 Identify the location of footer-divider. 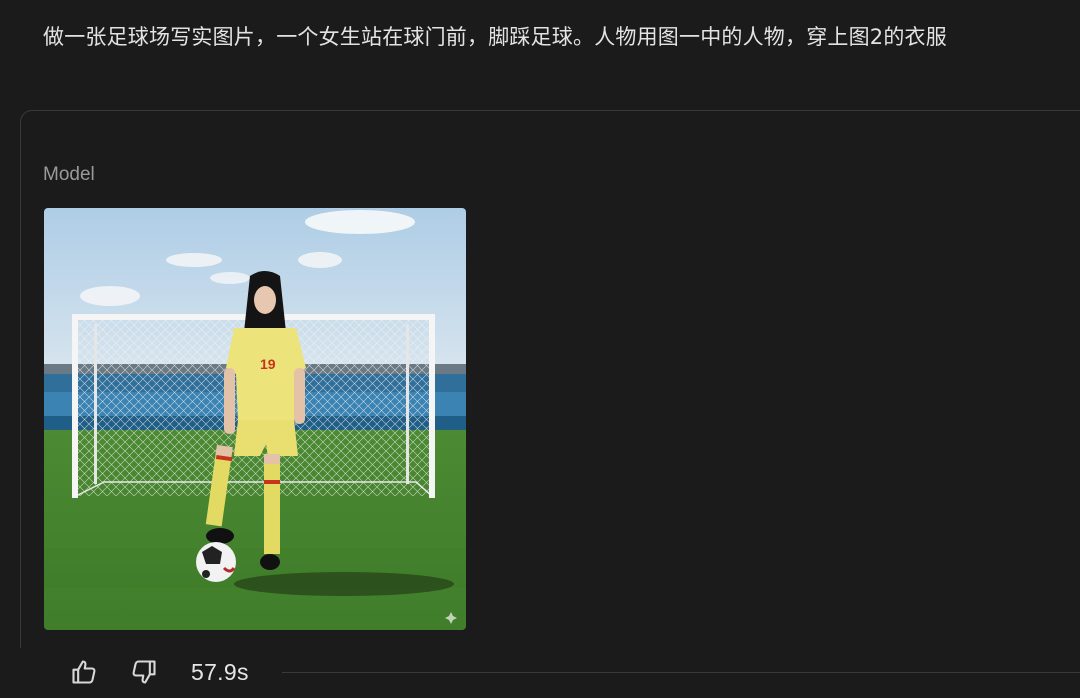
(681, 672).